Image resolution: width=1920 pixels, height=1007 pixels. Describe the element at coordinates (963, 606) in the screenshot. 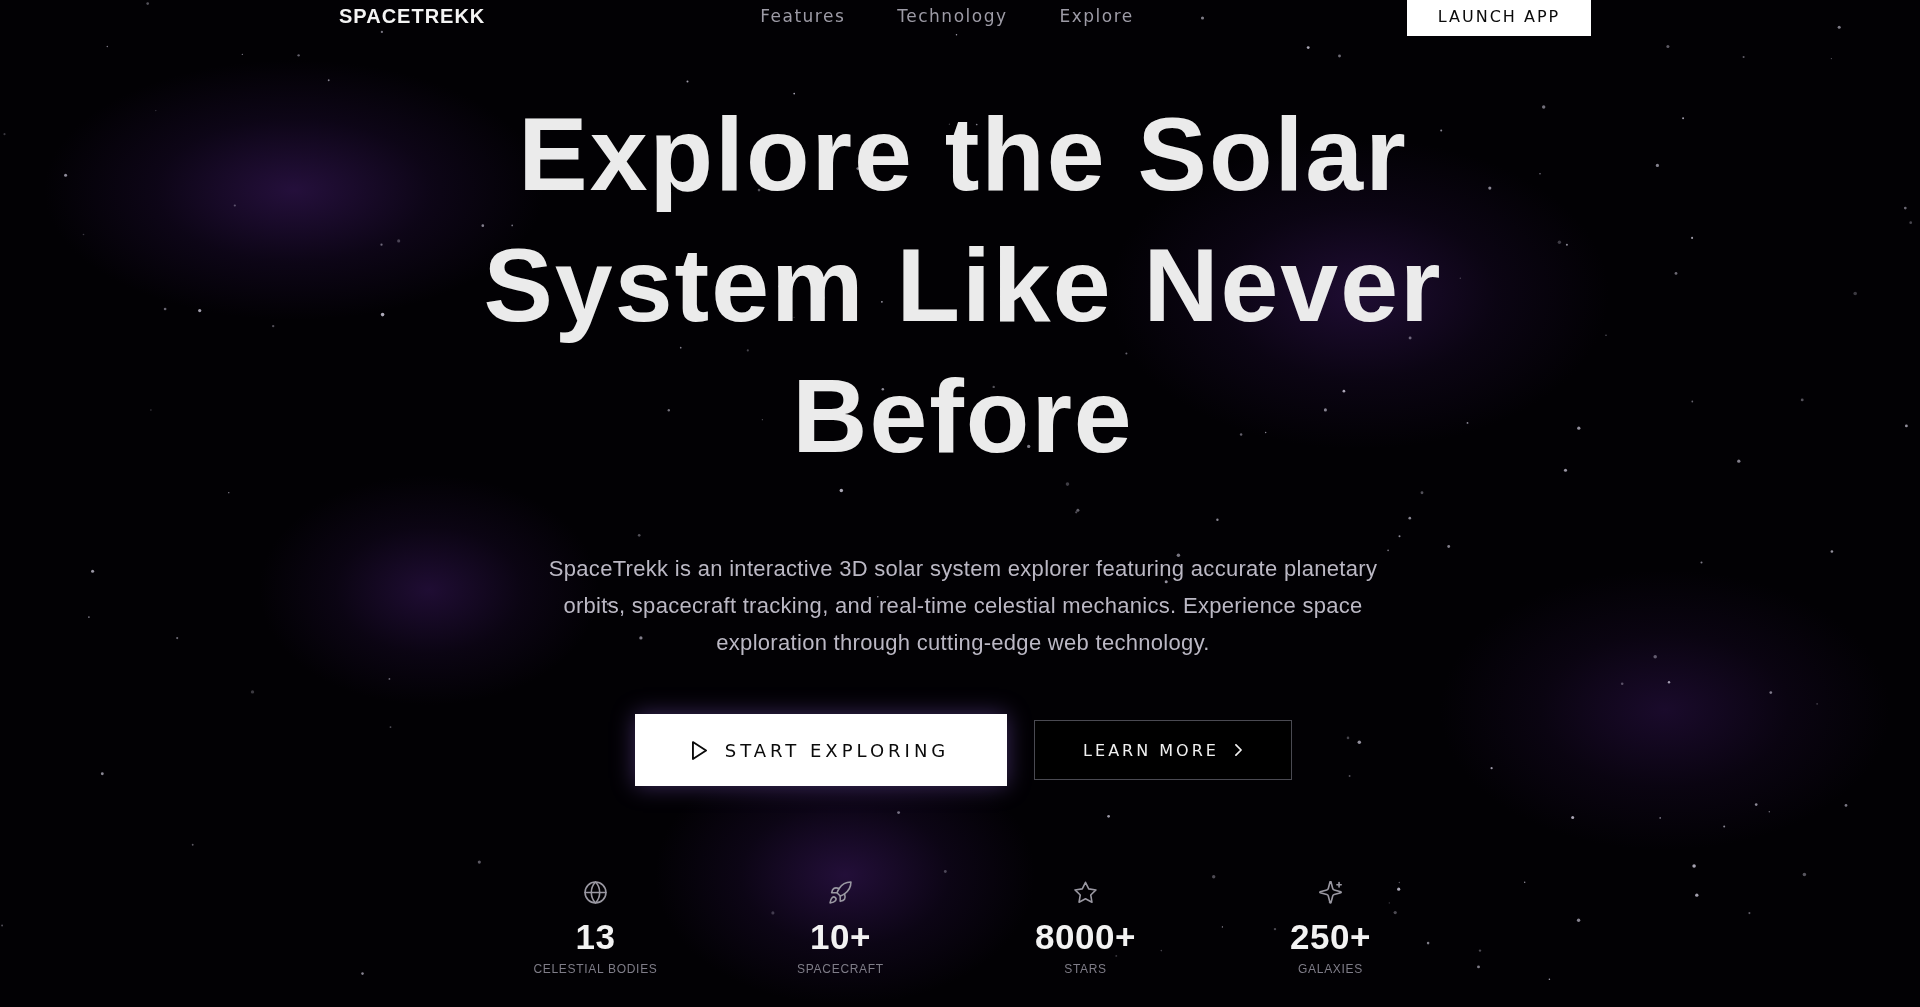

I see `hero-description: SpaceTrekk is an interactive 3D solar system explorer featuring accurate planetary orbits, spacecraft tracking, and real-time celestial mechanics. Experience space exploration through cutting-edge web technology.` at that location.